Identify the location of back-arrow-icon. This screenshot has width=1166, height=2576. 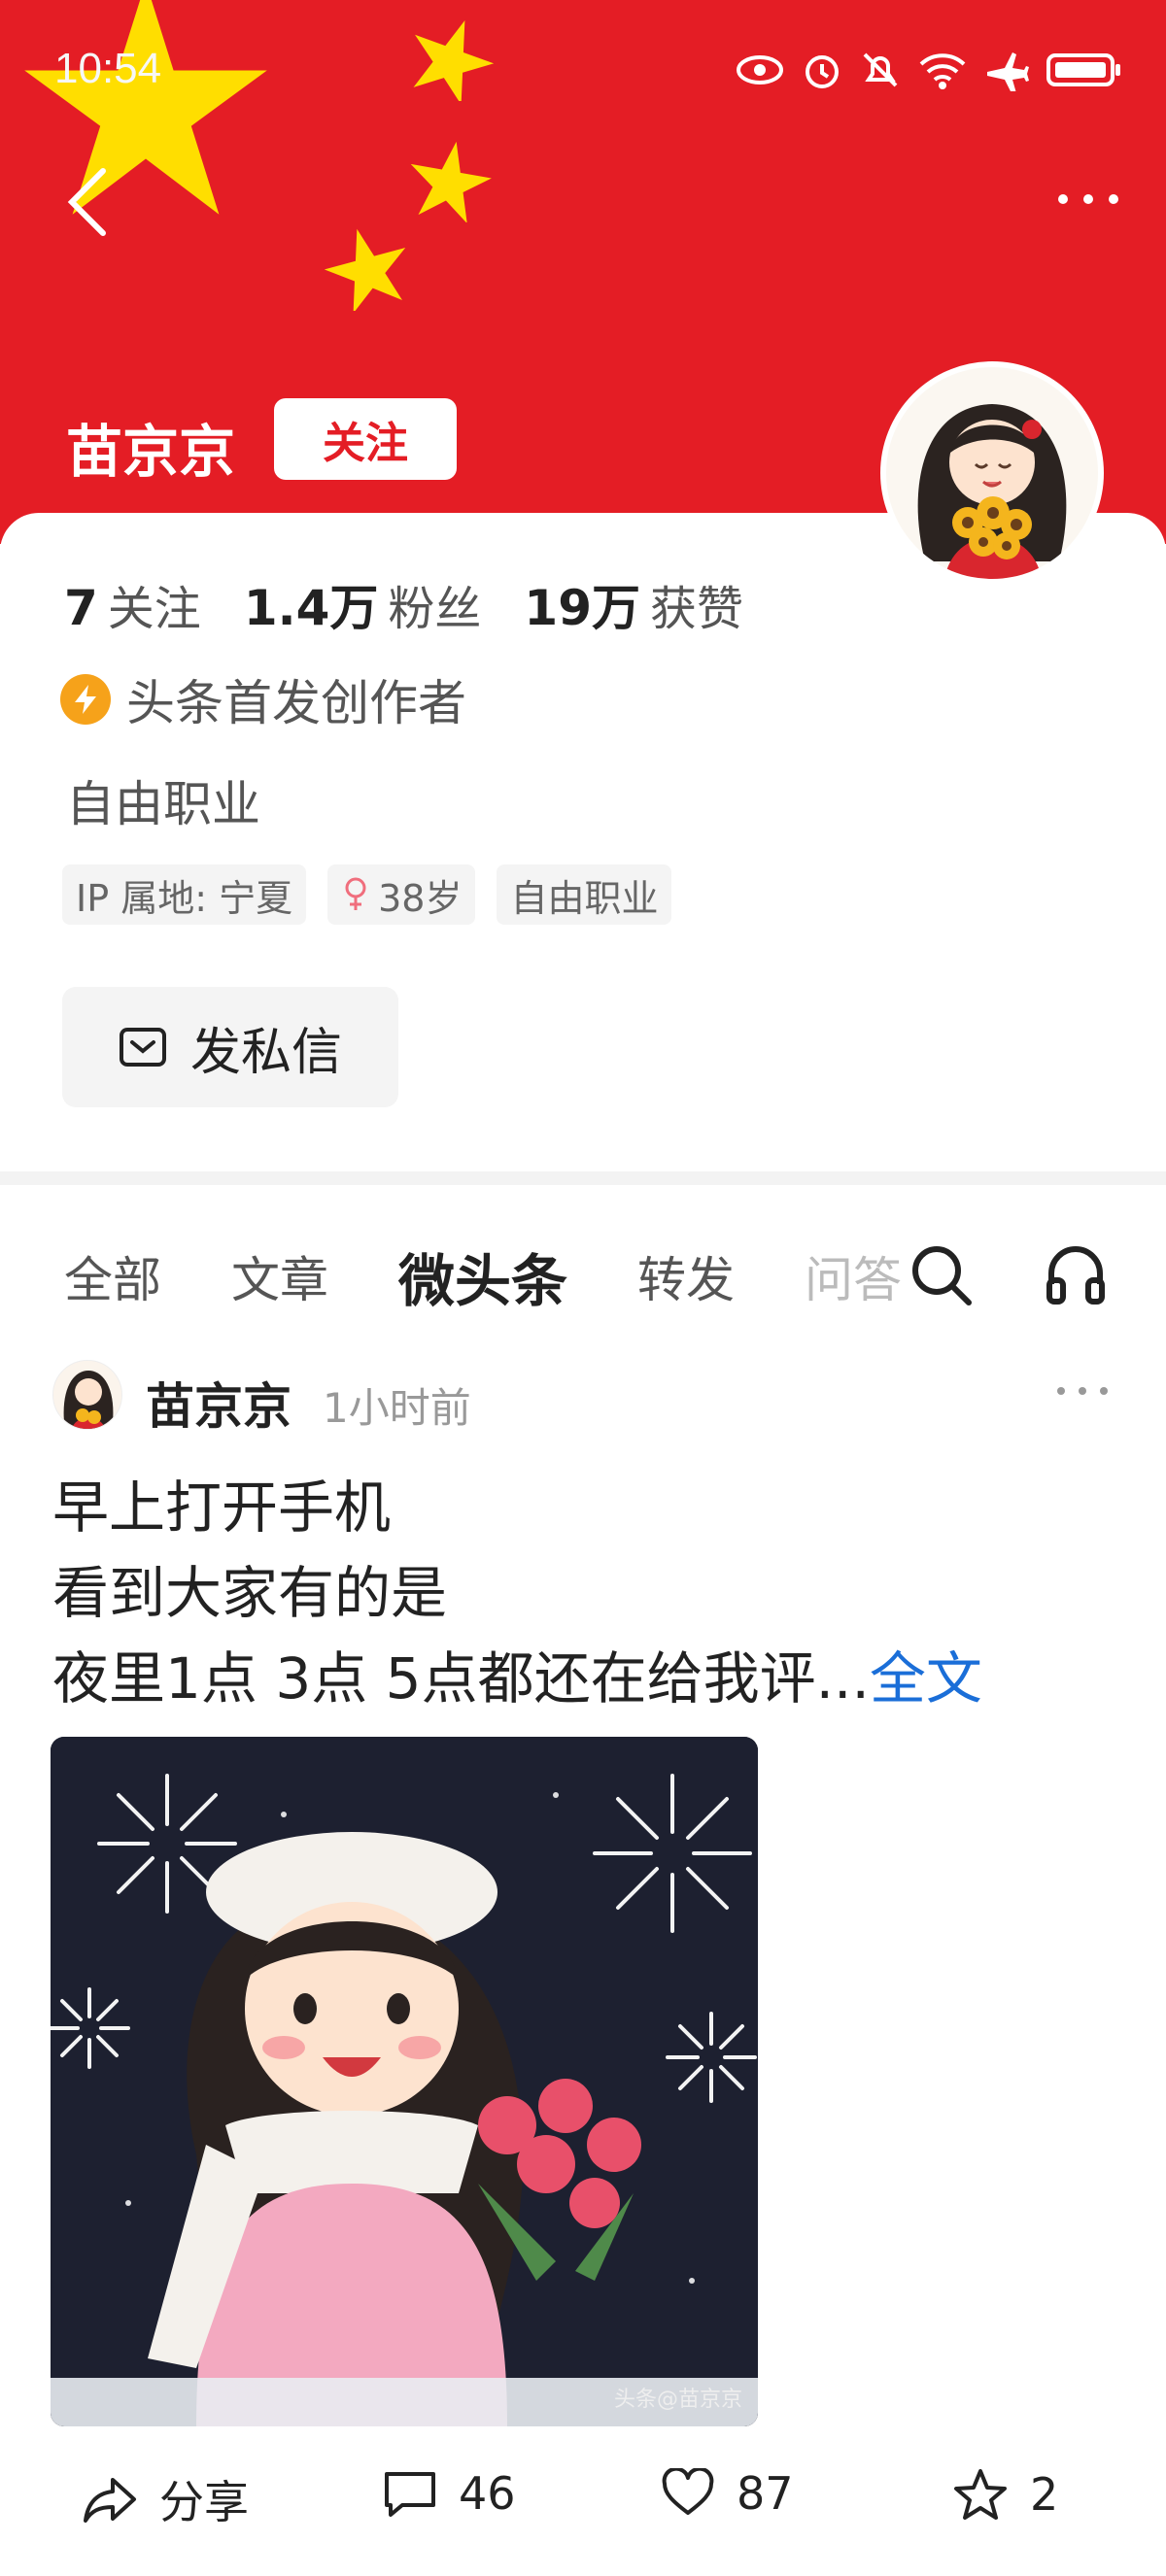
(87, 202).